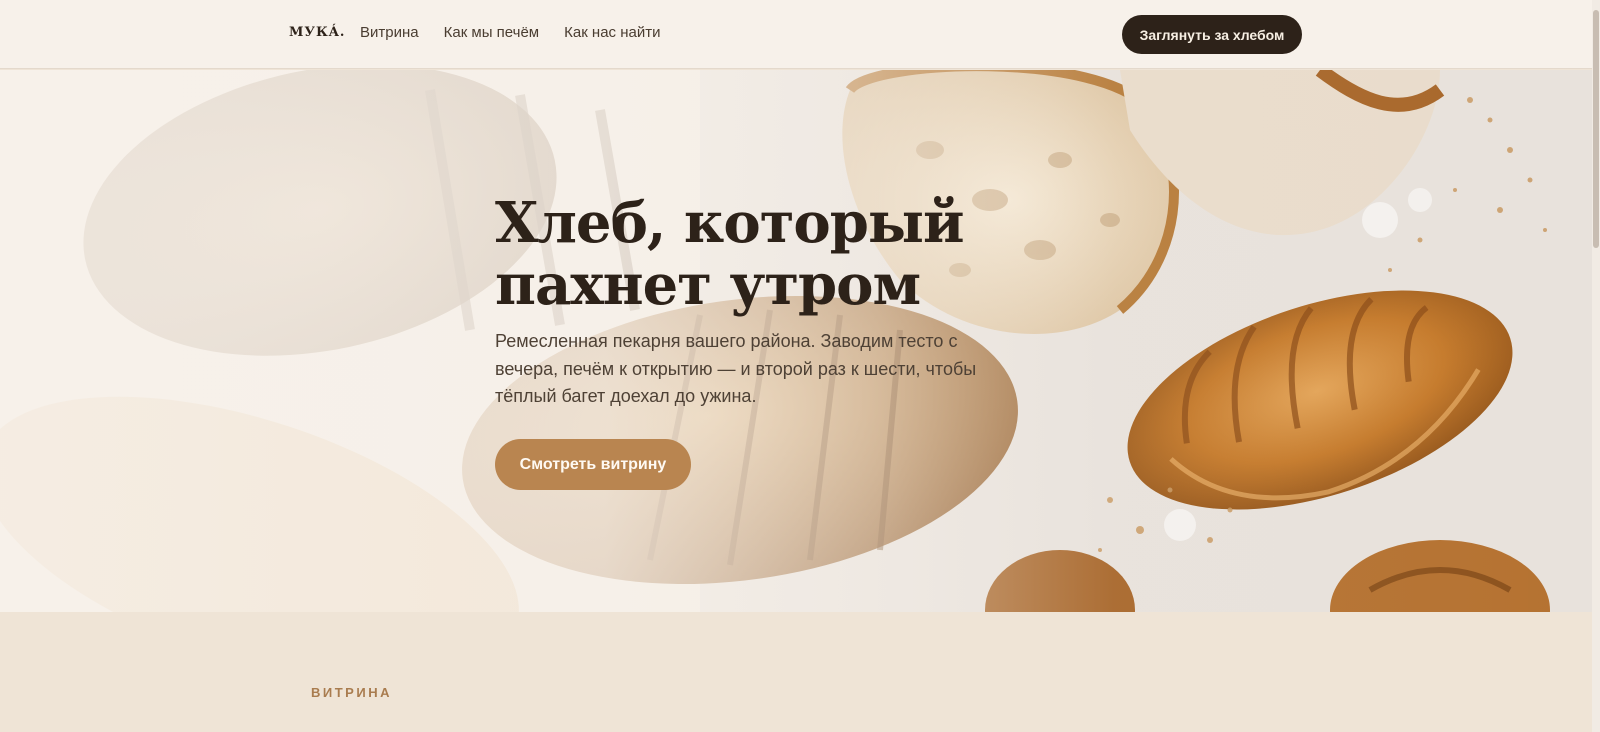  Describe the element at coordinates (1596, 129) in the screenshot. I see `scrollbar-thumb` at that location.